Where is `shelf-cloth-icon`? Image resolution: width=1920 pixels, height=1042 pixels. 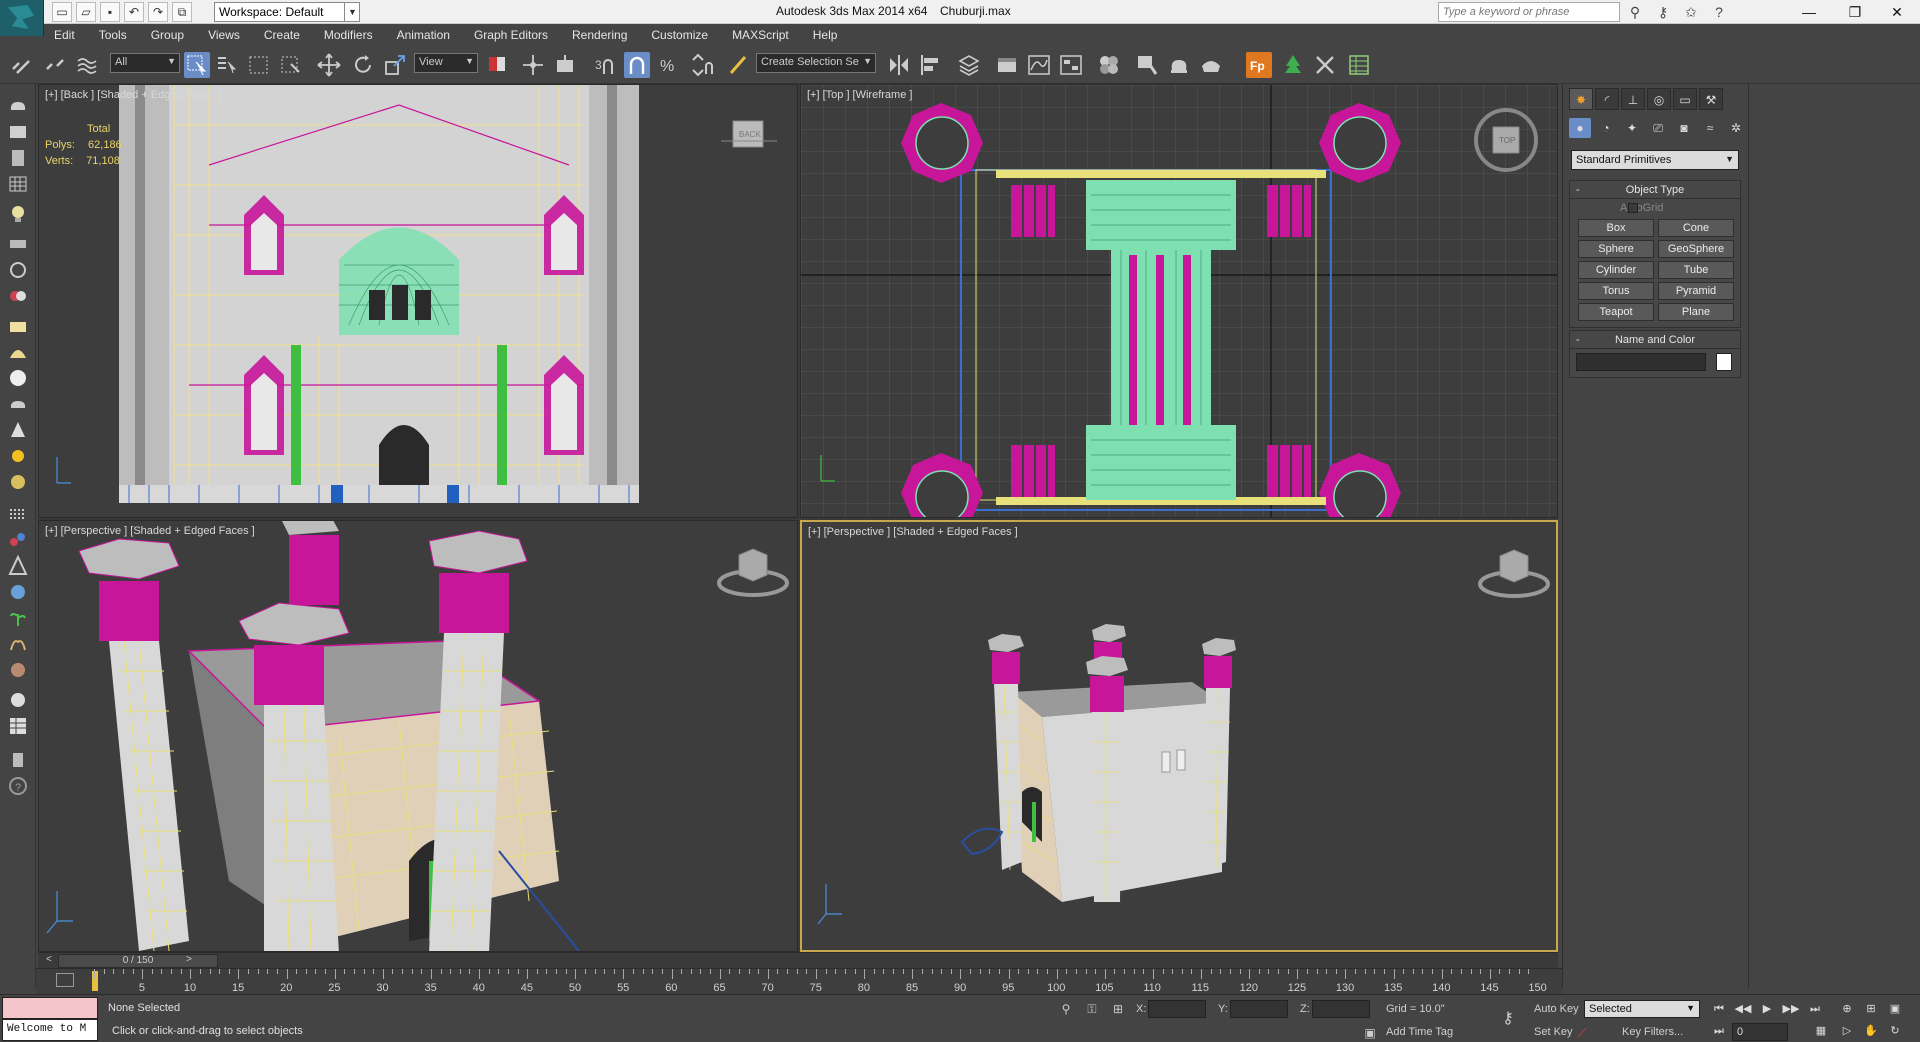
shelf-cloth-icon is located at coordinates (18, 670).